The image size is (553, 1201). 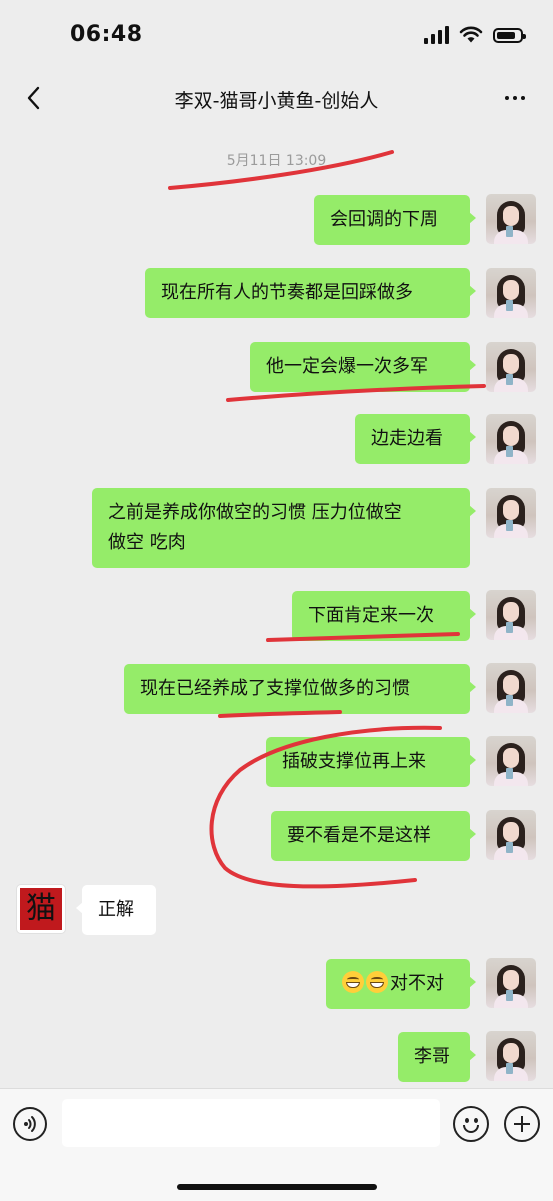 I want to click on message-bubble: 现在所有人的节奏都是回踩做多, so click(x=310, y=293).